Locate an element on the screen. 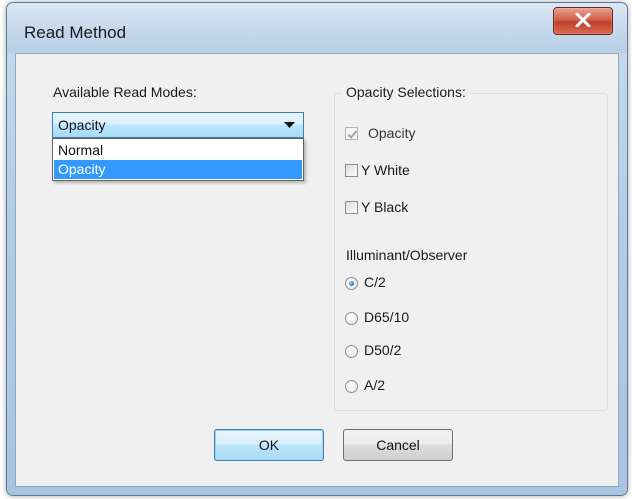 The height and width of the screenshot is (499, 632). read-mode-dropdown-list: Normal Opacity is located at coordinates (178, 159).